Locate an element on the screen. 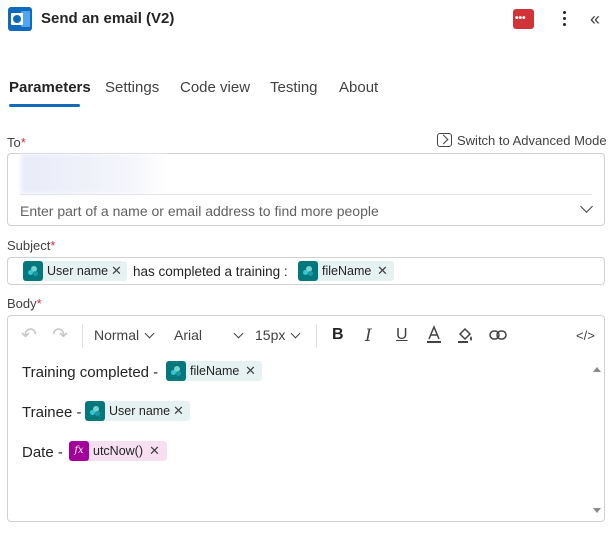 The width and height of the screenshot is (609, 549). bold-button: B is located at coordinates (338, 335).